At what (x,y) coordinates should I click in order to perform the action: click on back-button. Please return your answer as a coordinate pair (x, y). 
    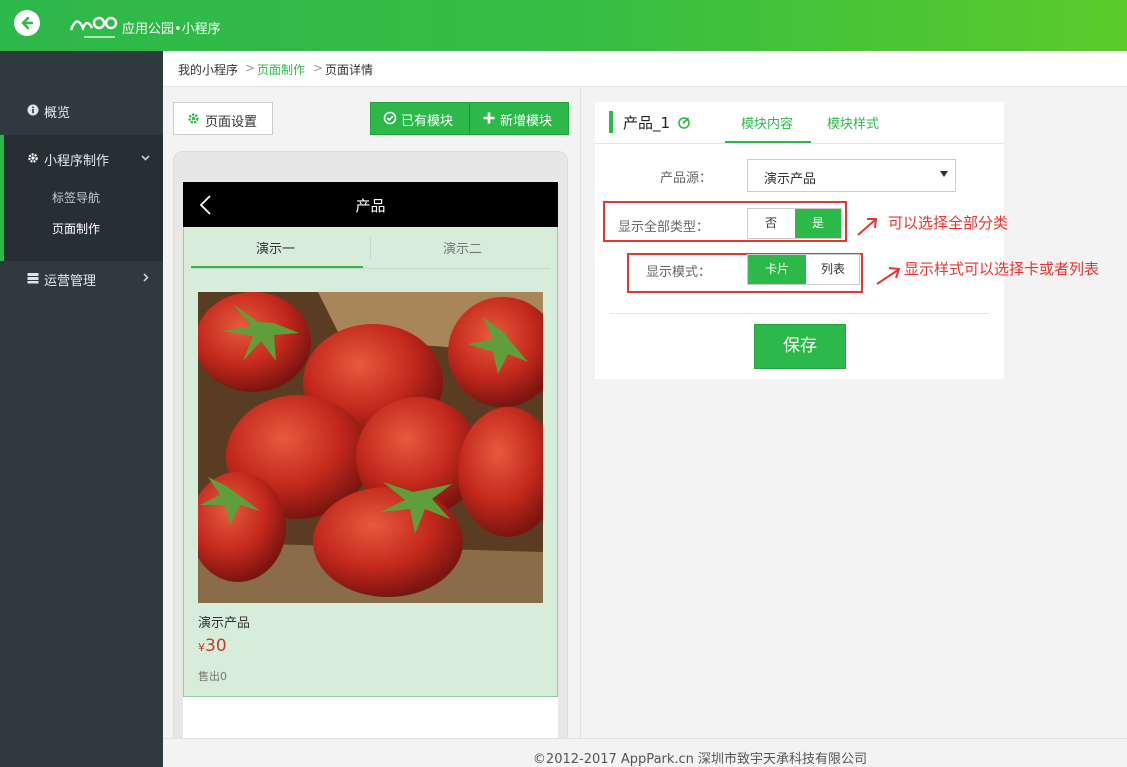
    Looking at the image, I should click on (27, 23).